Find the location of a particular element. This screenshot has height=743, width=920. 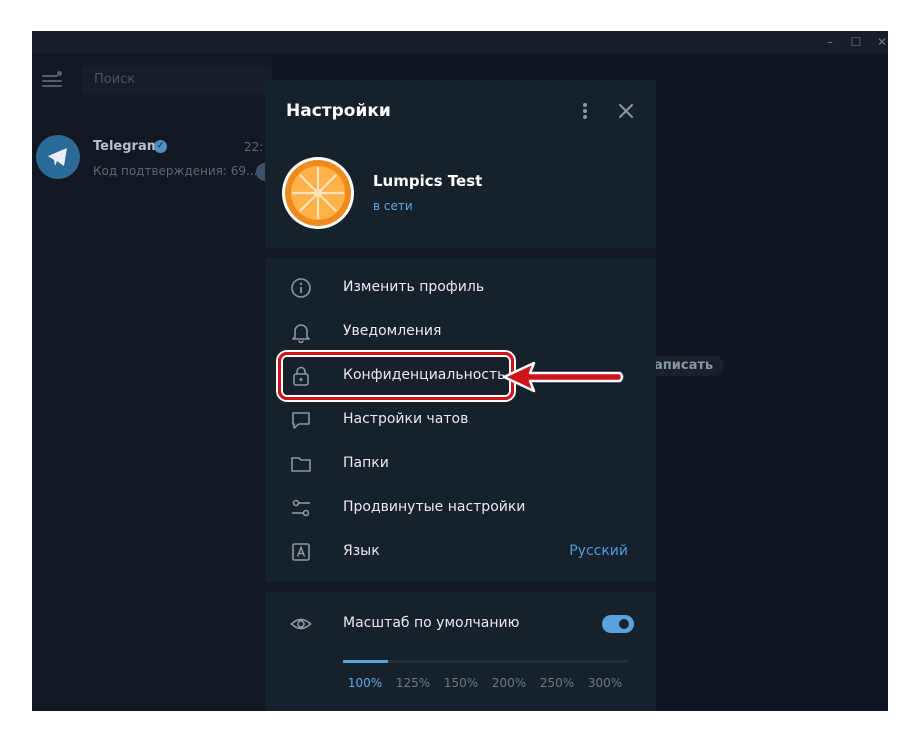

chat-bubble-icon is located at coordinates (301, 420).